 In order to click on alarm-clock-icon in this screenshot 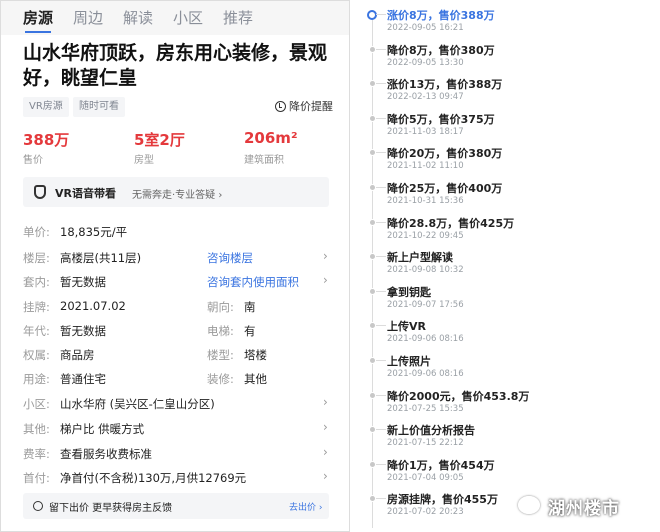, I will do `click(280, 106)`.